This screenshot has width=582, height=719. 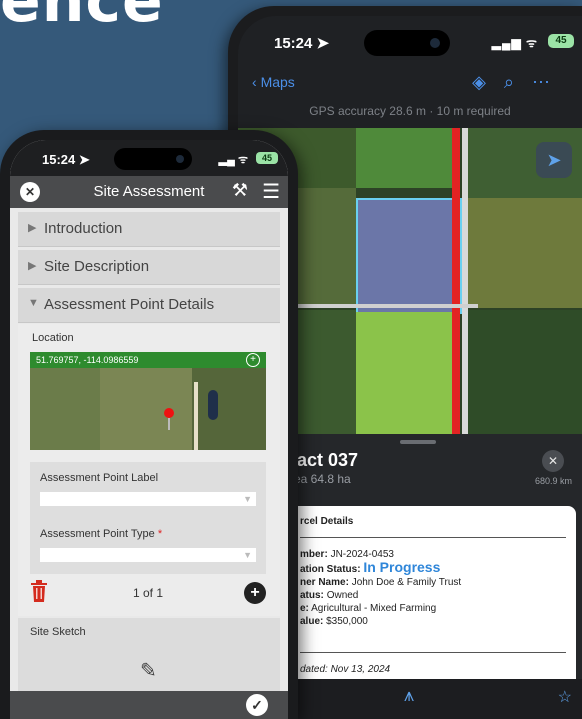 I want to click on ownership-row: atus: Owned, so click(x=329, y=595).